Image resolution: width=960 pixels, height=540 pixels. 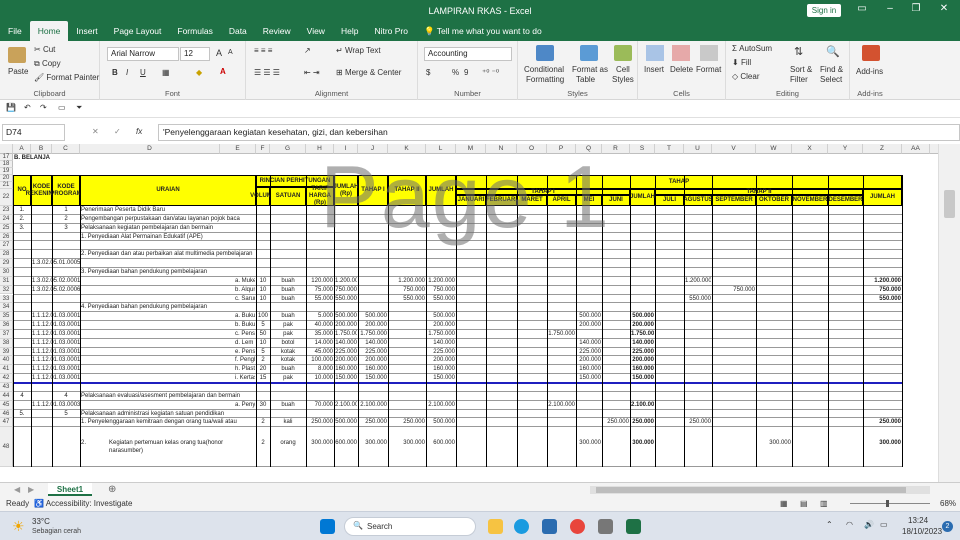 What do you see at coordinates (95, 131) in the screenshot?
I see `cancel-icon: ✕` at bounding box center [95, 131].